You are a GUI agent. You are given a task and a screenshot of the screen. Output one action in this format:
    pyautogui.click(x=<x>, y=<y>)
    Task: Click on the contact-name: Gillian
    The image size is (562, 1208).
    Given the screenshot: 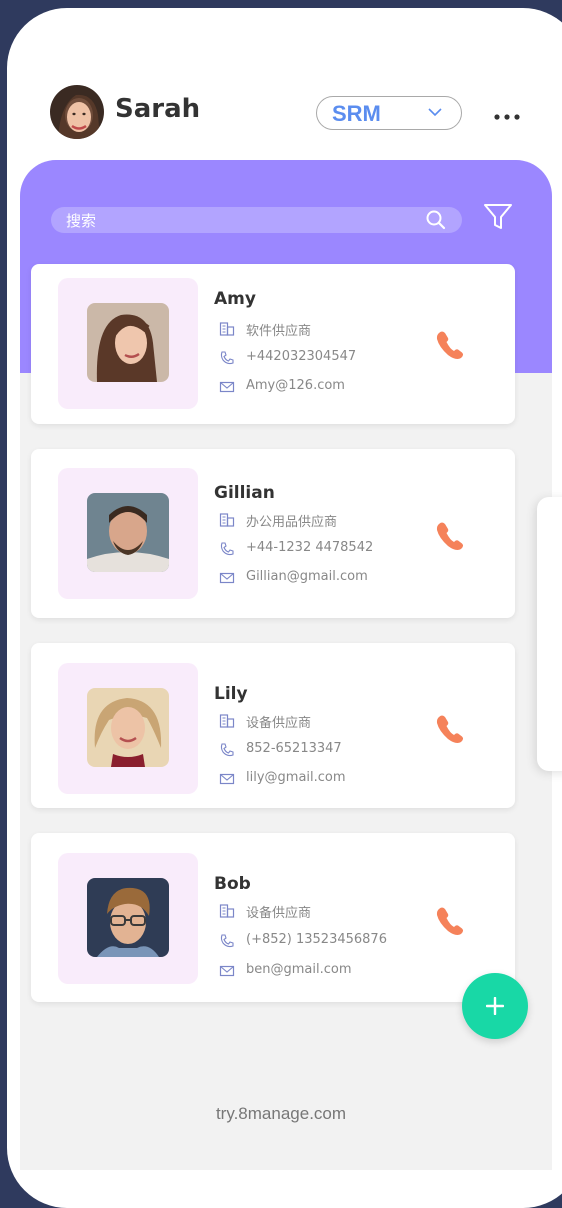 What is the action you would take?
    pyautogui.click(x=244, y=493)
    